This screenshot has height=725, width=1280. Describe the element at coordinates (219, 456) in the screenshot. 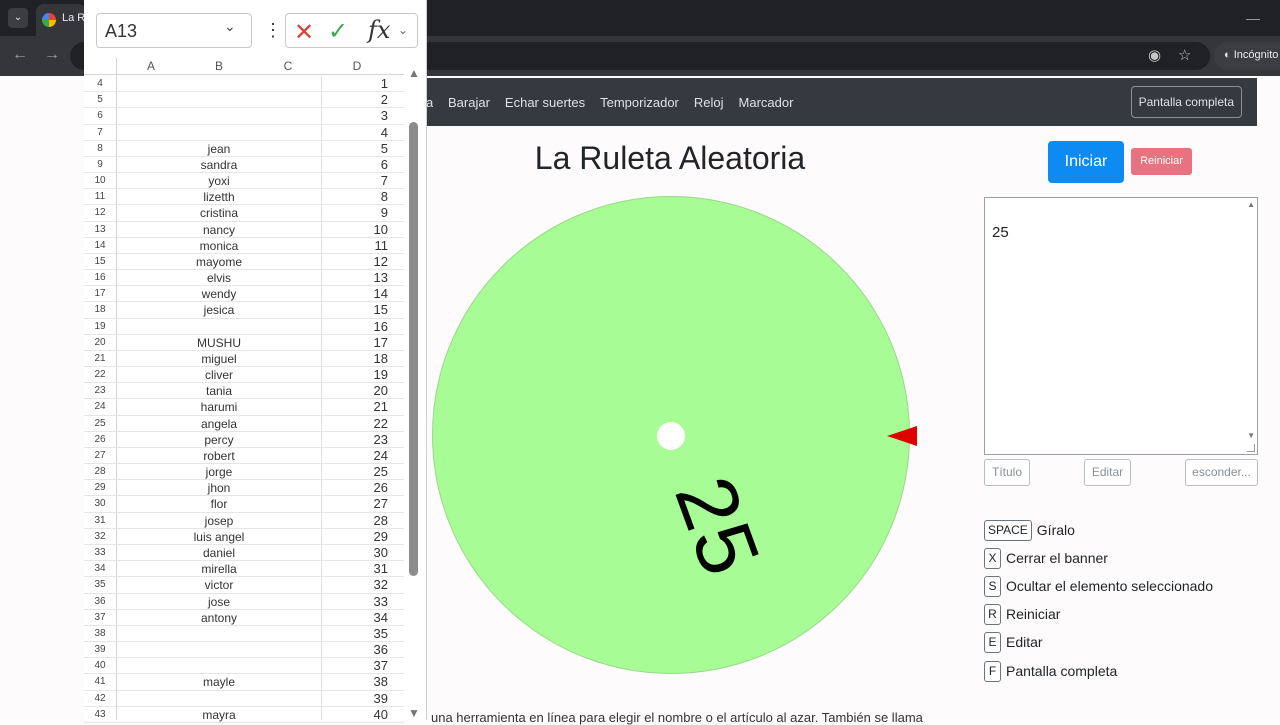

I see `cell-name: robert` at that location.